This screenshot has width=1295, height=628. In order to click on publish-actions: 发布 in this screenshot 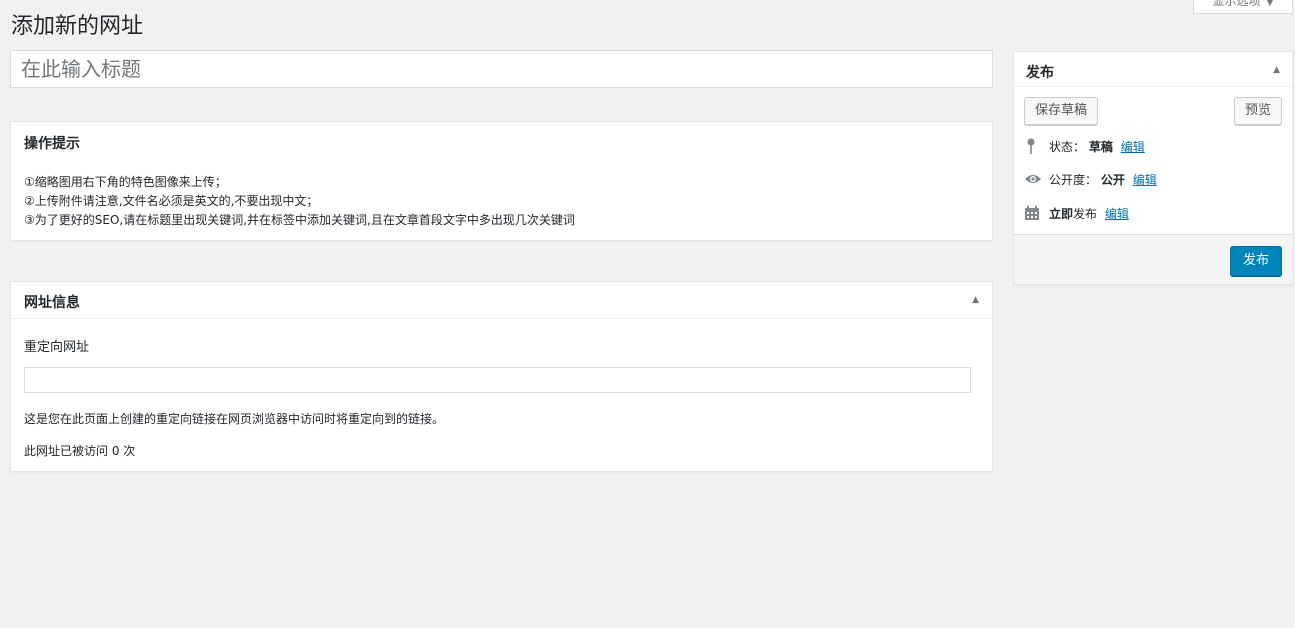, I will do `click(1153, 259)`.